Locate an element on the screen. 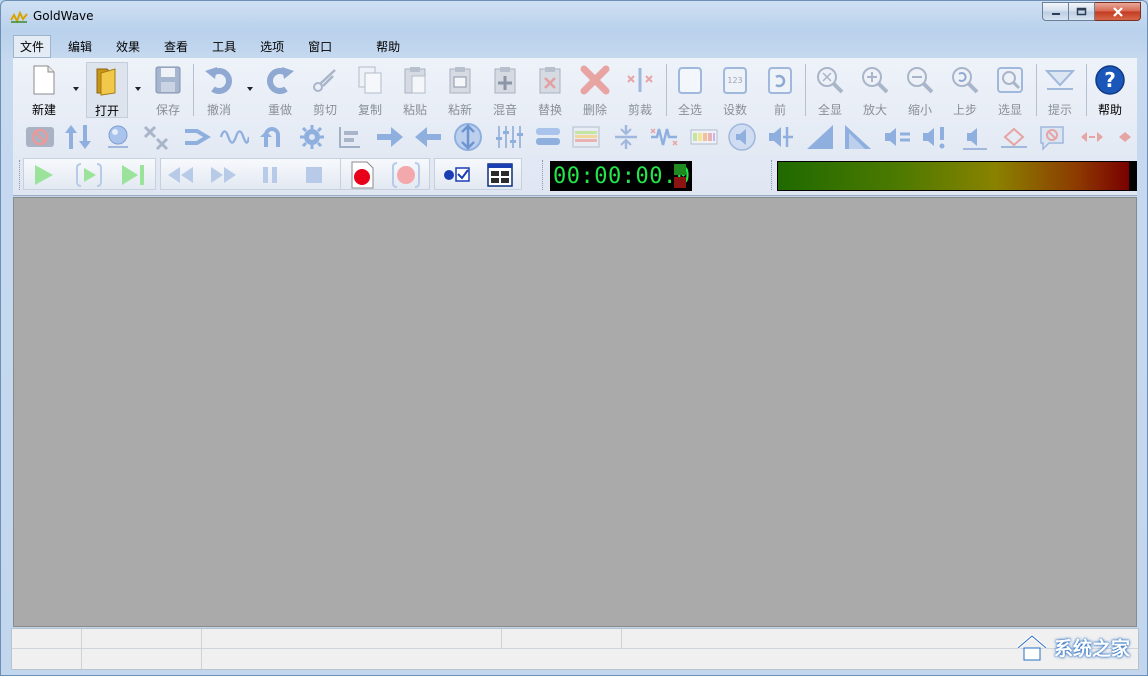  effect-doppler is located at coordinates (196, 137).